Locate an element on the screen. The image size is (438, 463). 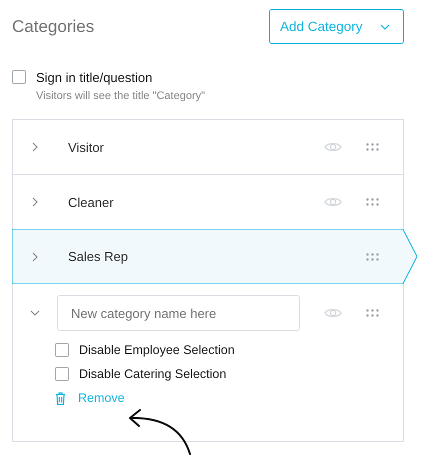
section-title: Categories is located at coordinates (53, 26).